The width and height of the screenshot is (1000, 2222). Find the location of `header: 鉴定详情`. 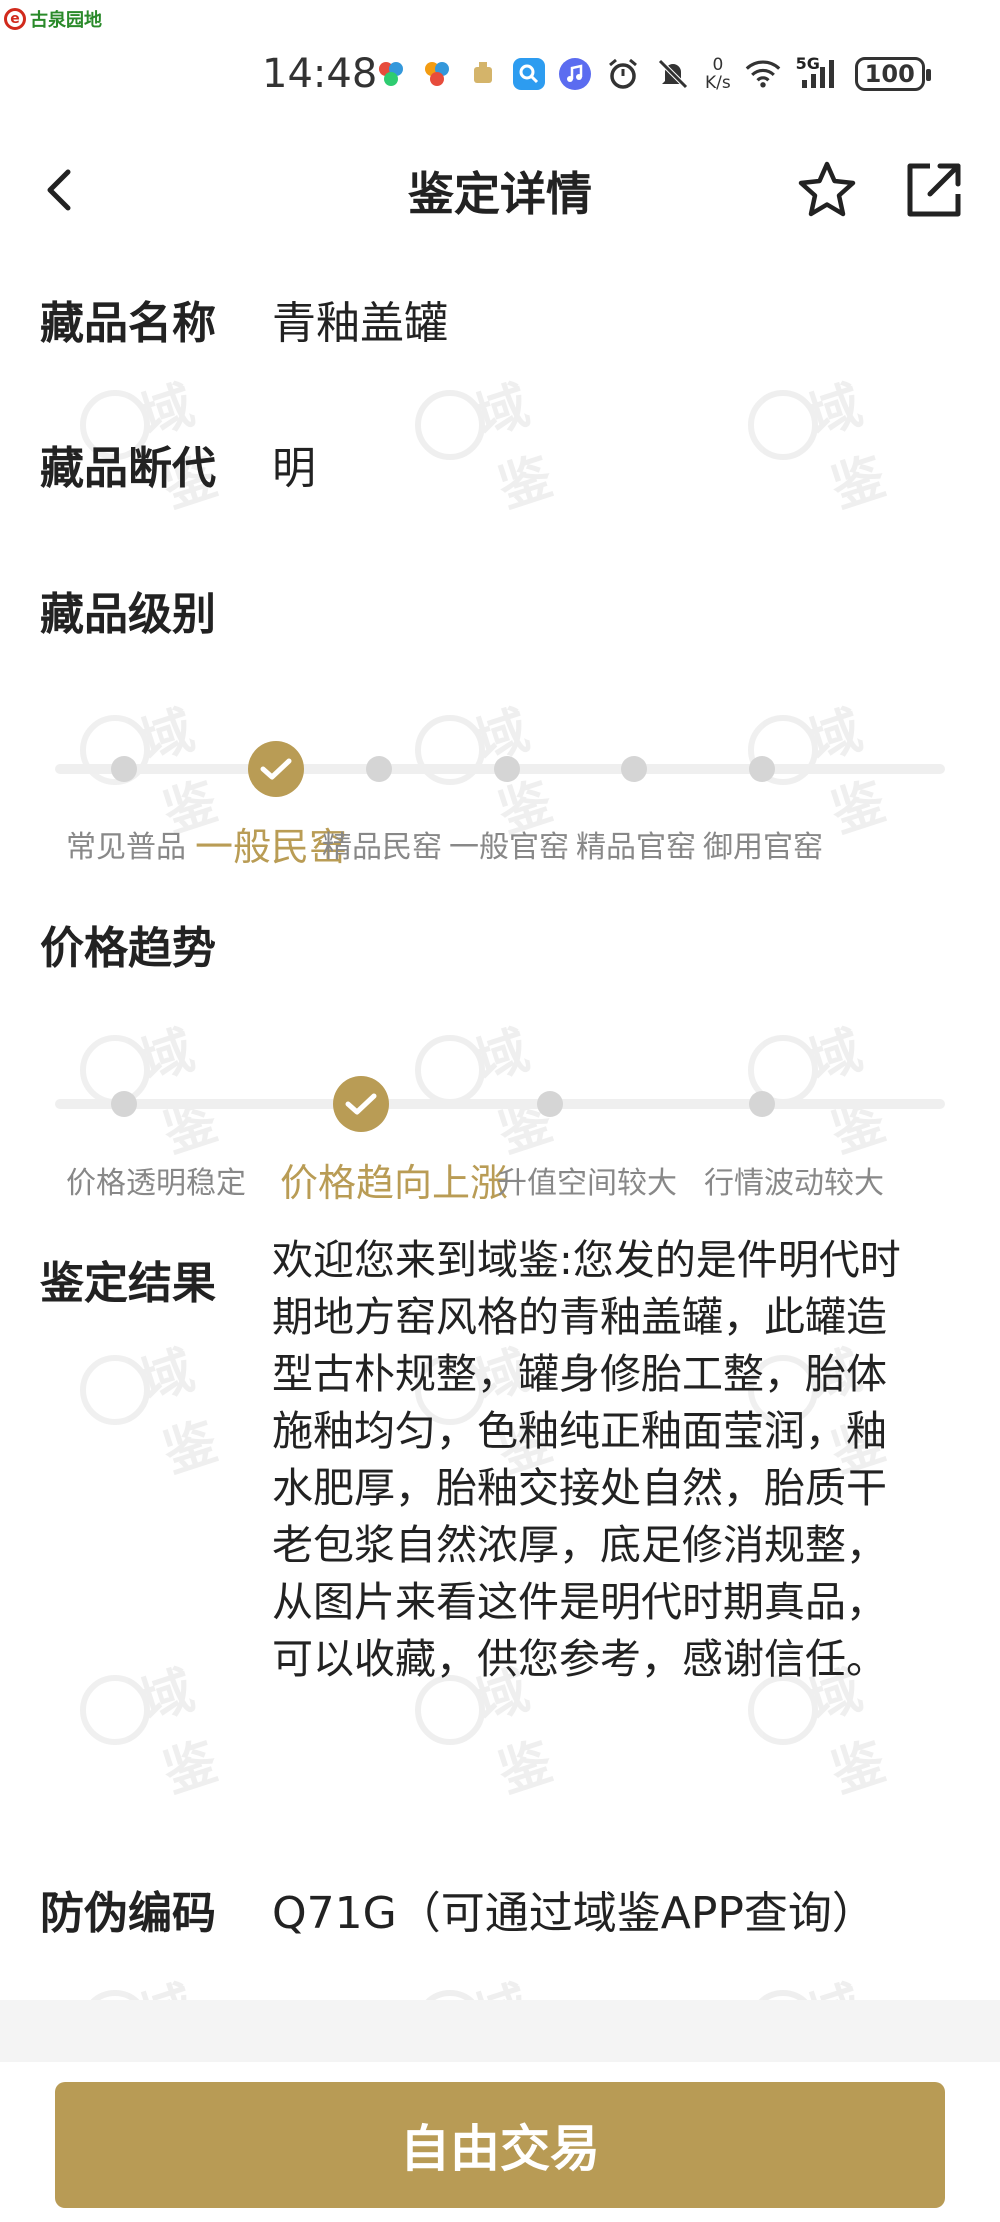

header: 鉴定详情 is located at coordinates (500, 190).